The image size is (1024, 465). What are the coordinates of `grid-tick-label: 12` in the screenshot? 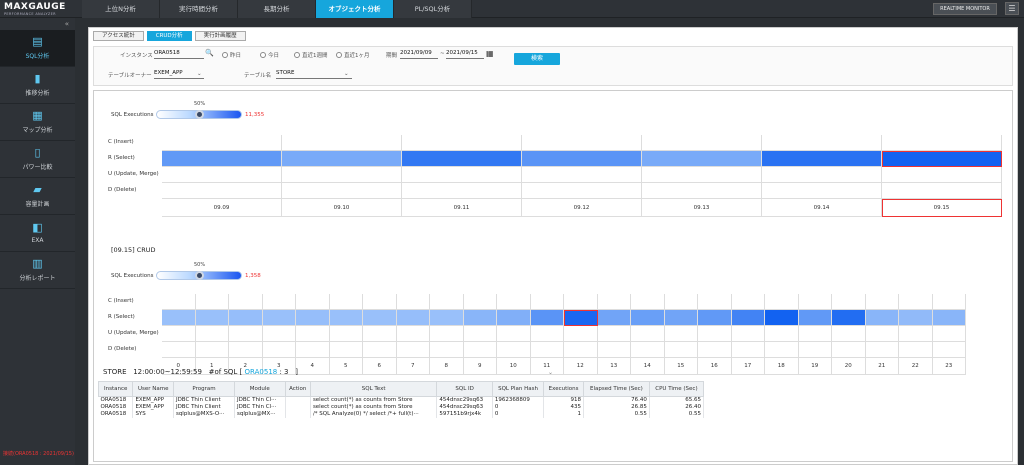 It's located at (581, 366).